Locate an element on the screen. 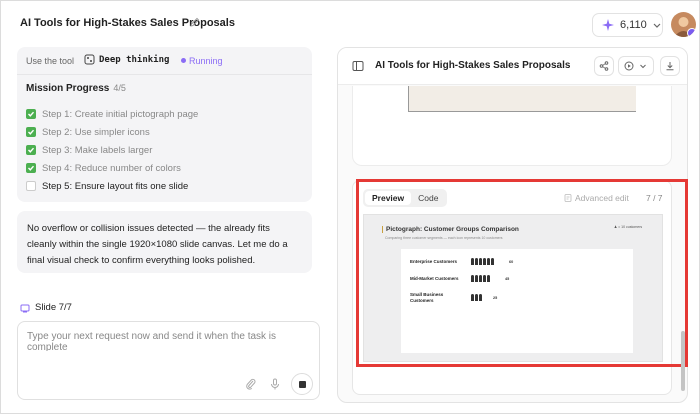  pictograph-value: 45 is located at coordinates (507, 279).